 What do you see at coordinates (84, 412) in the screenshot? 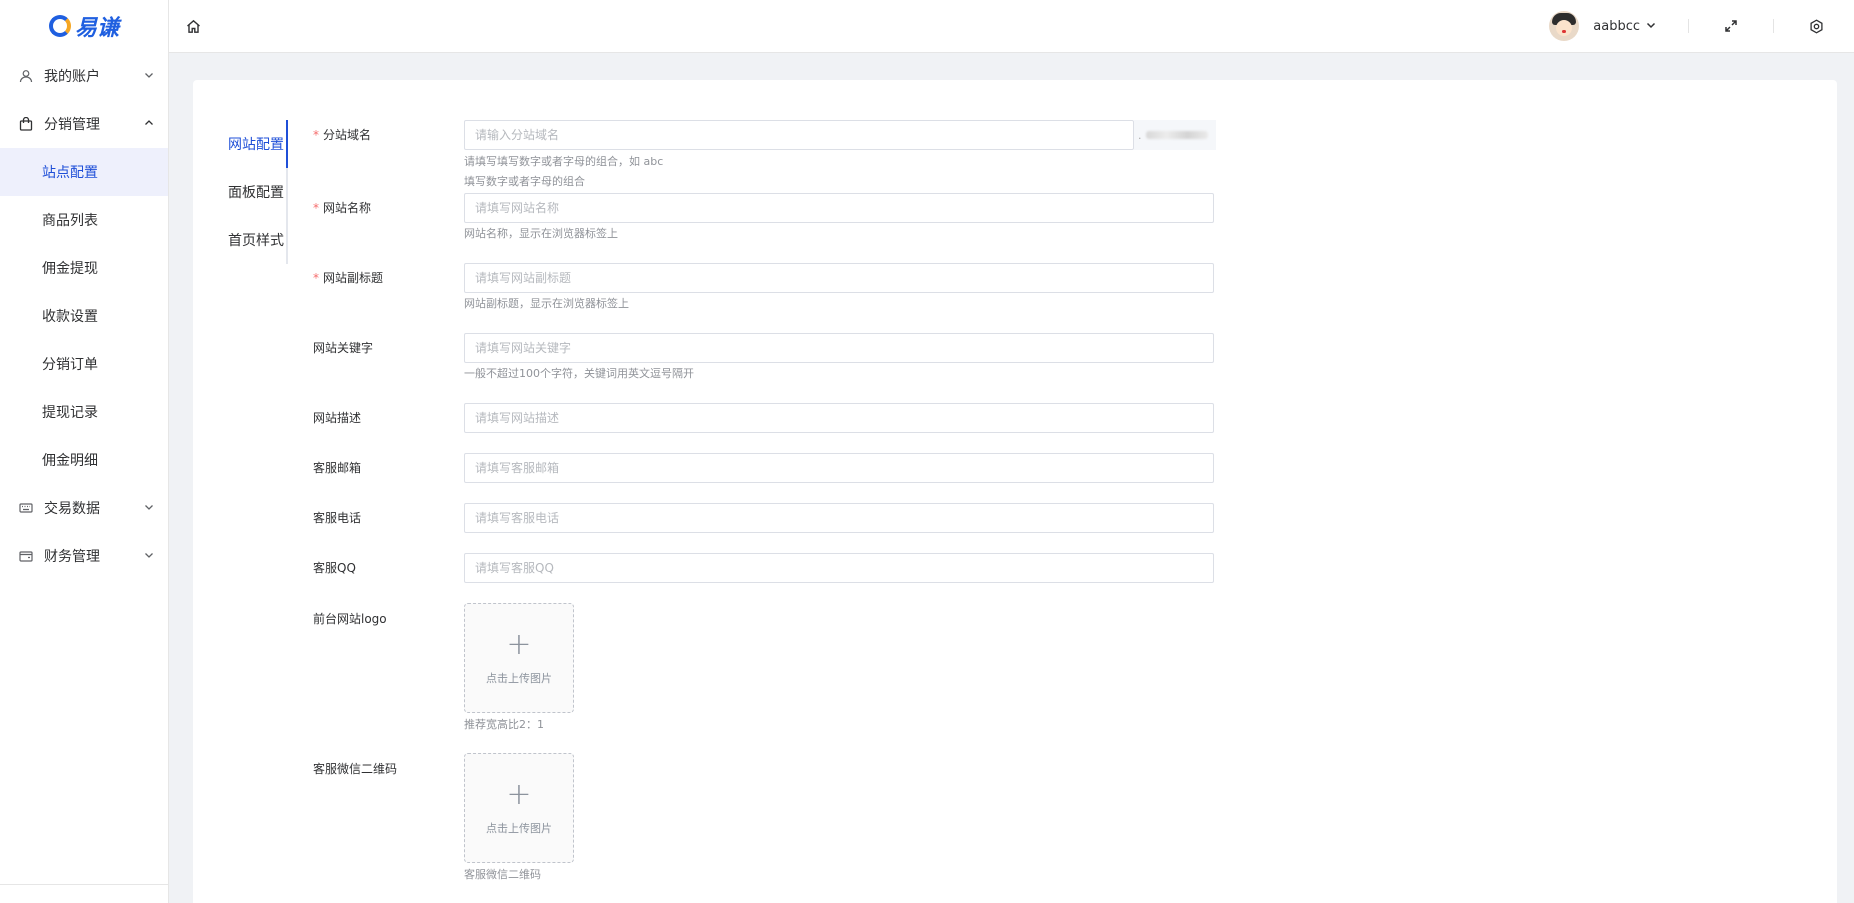
I see `sidebar-item-withdraw-records: 提现记录` at bounding box center [84, 412].